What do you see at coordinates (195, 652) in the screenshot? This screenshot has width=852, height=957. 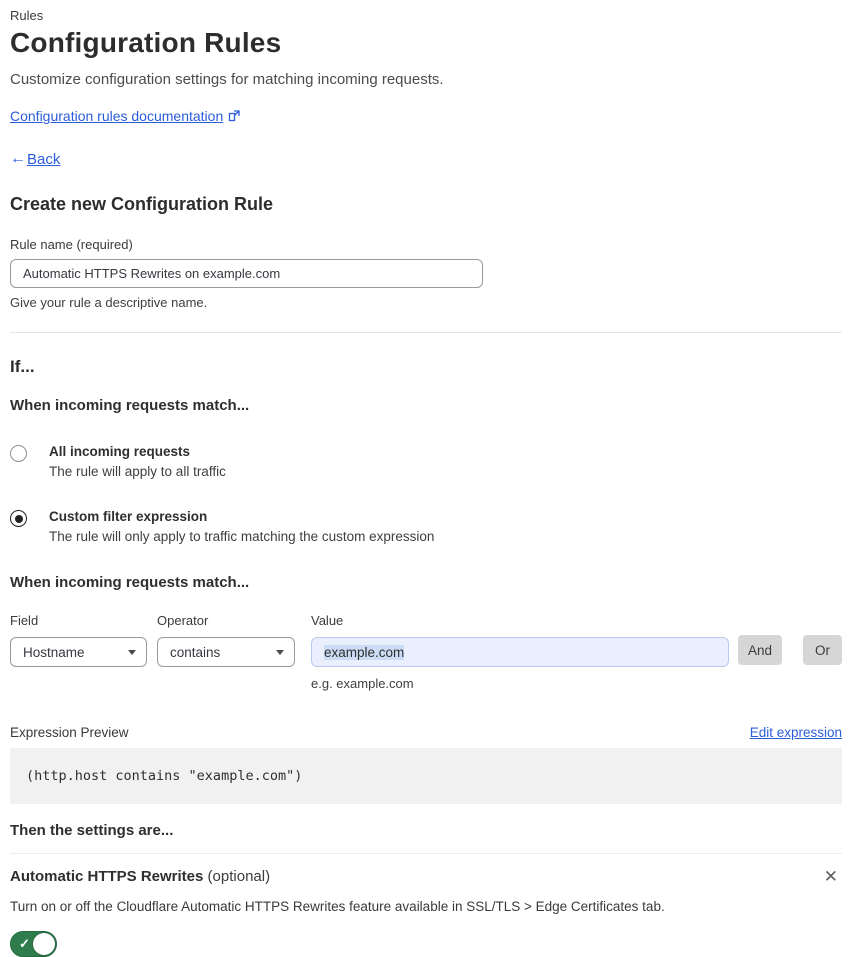 I see `operator-select-value: contains` at bounding box center [195, 652].